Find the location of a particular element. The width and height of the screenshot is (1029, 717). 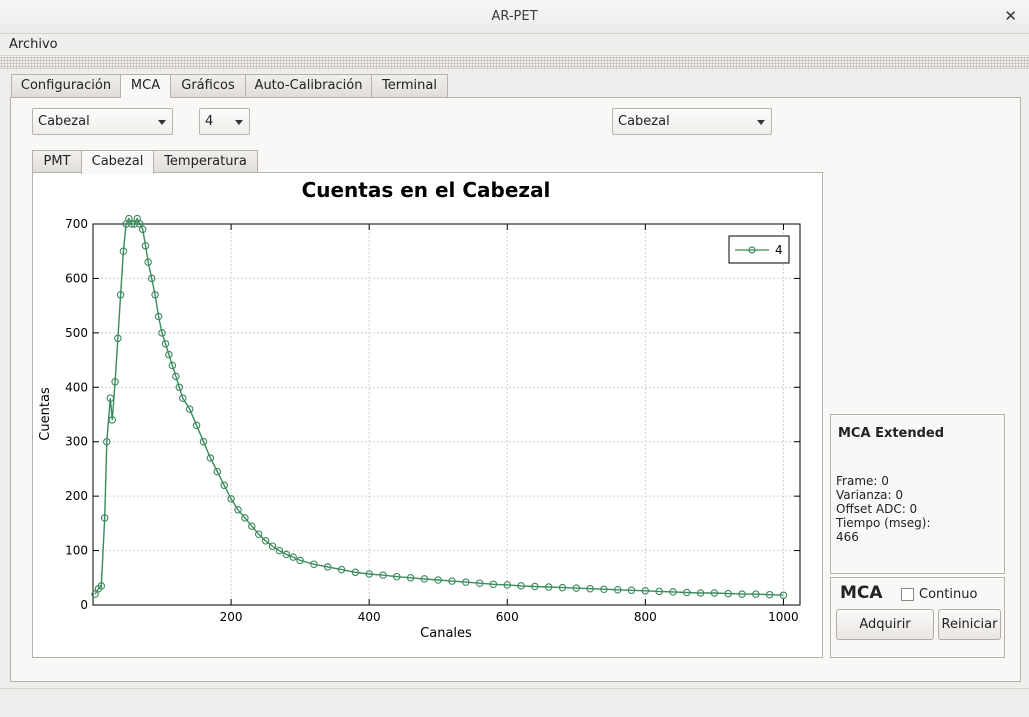

x-tick-label: 800 is located at coordinates (645, 617).